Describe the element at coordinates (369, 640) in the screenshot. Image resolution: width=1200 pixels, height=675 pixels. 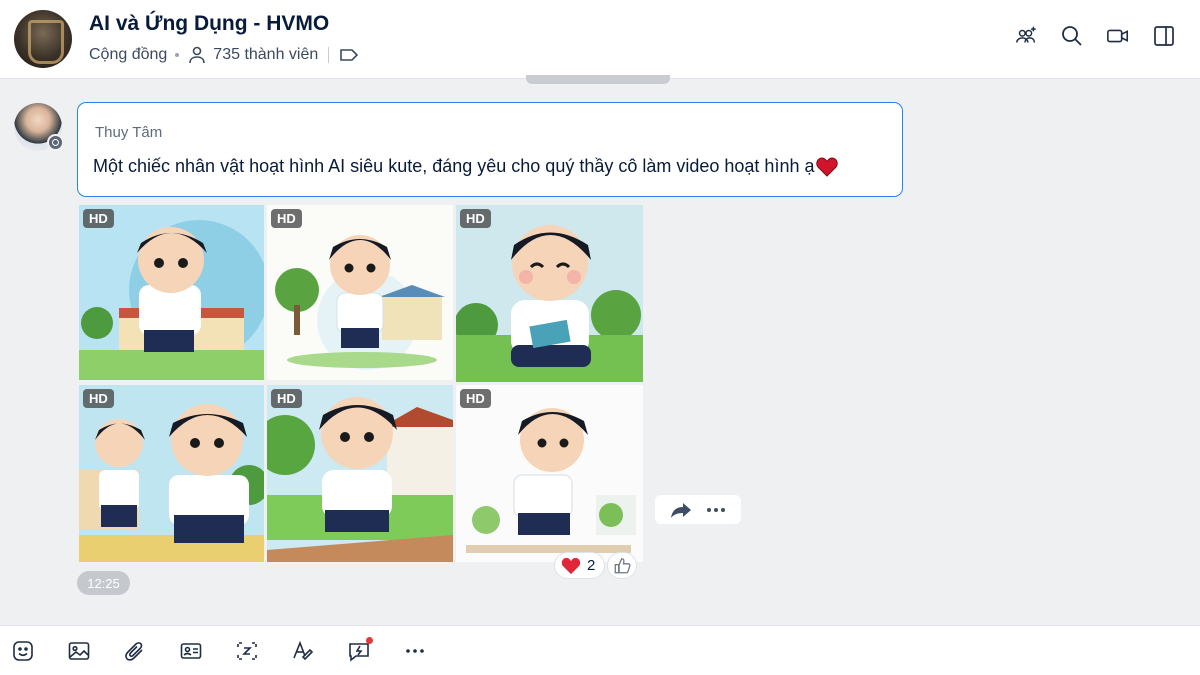
I see `notification-dot` at that location.